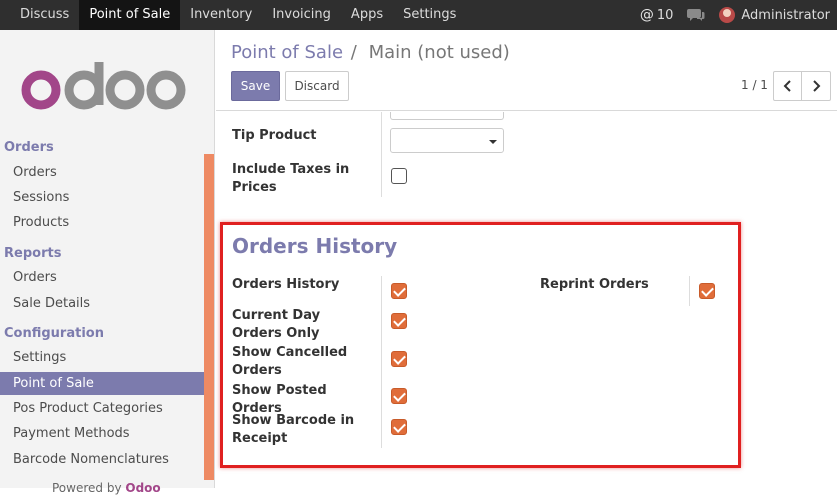  I want to click on section-orders: Orders, so click(29, 147).